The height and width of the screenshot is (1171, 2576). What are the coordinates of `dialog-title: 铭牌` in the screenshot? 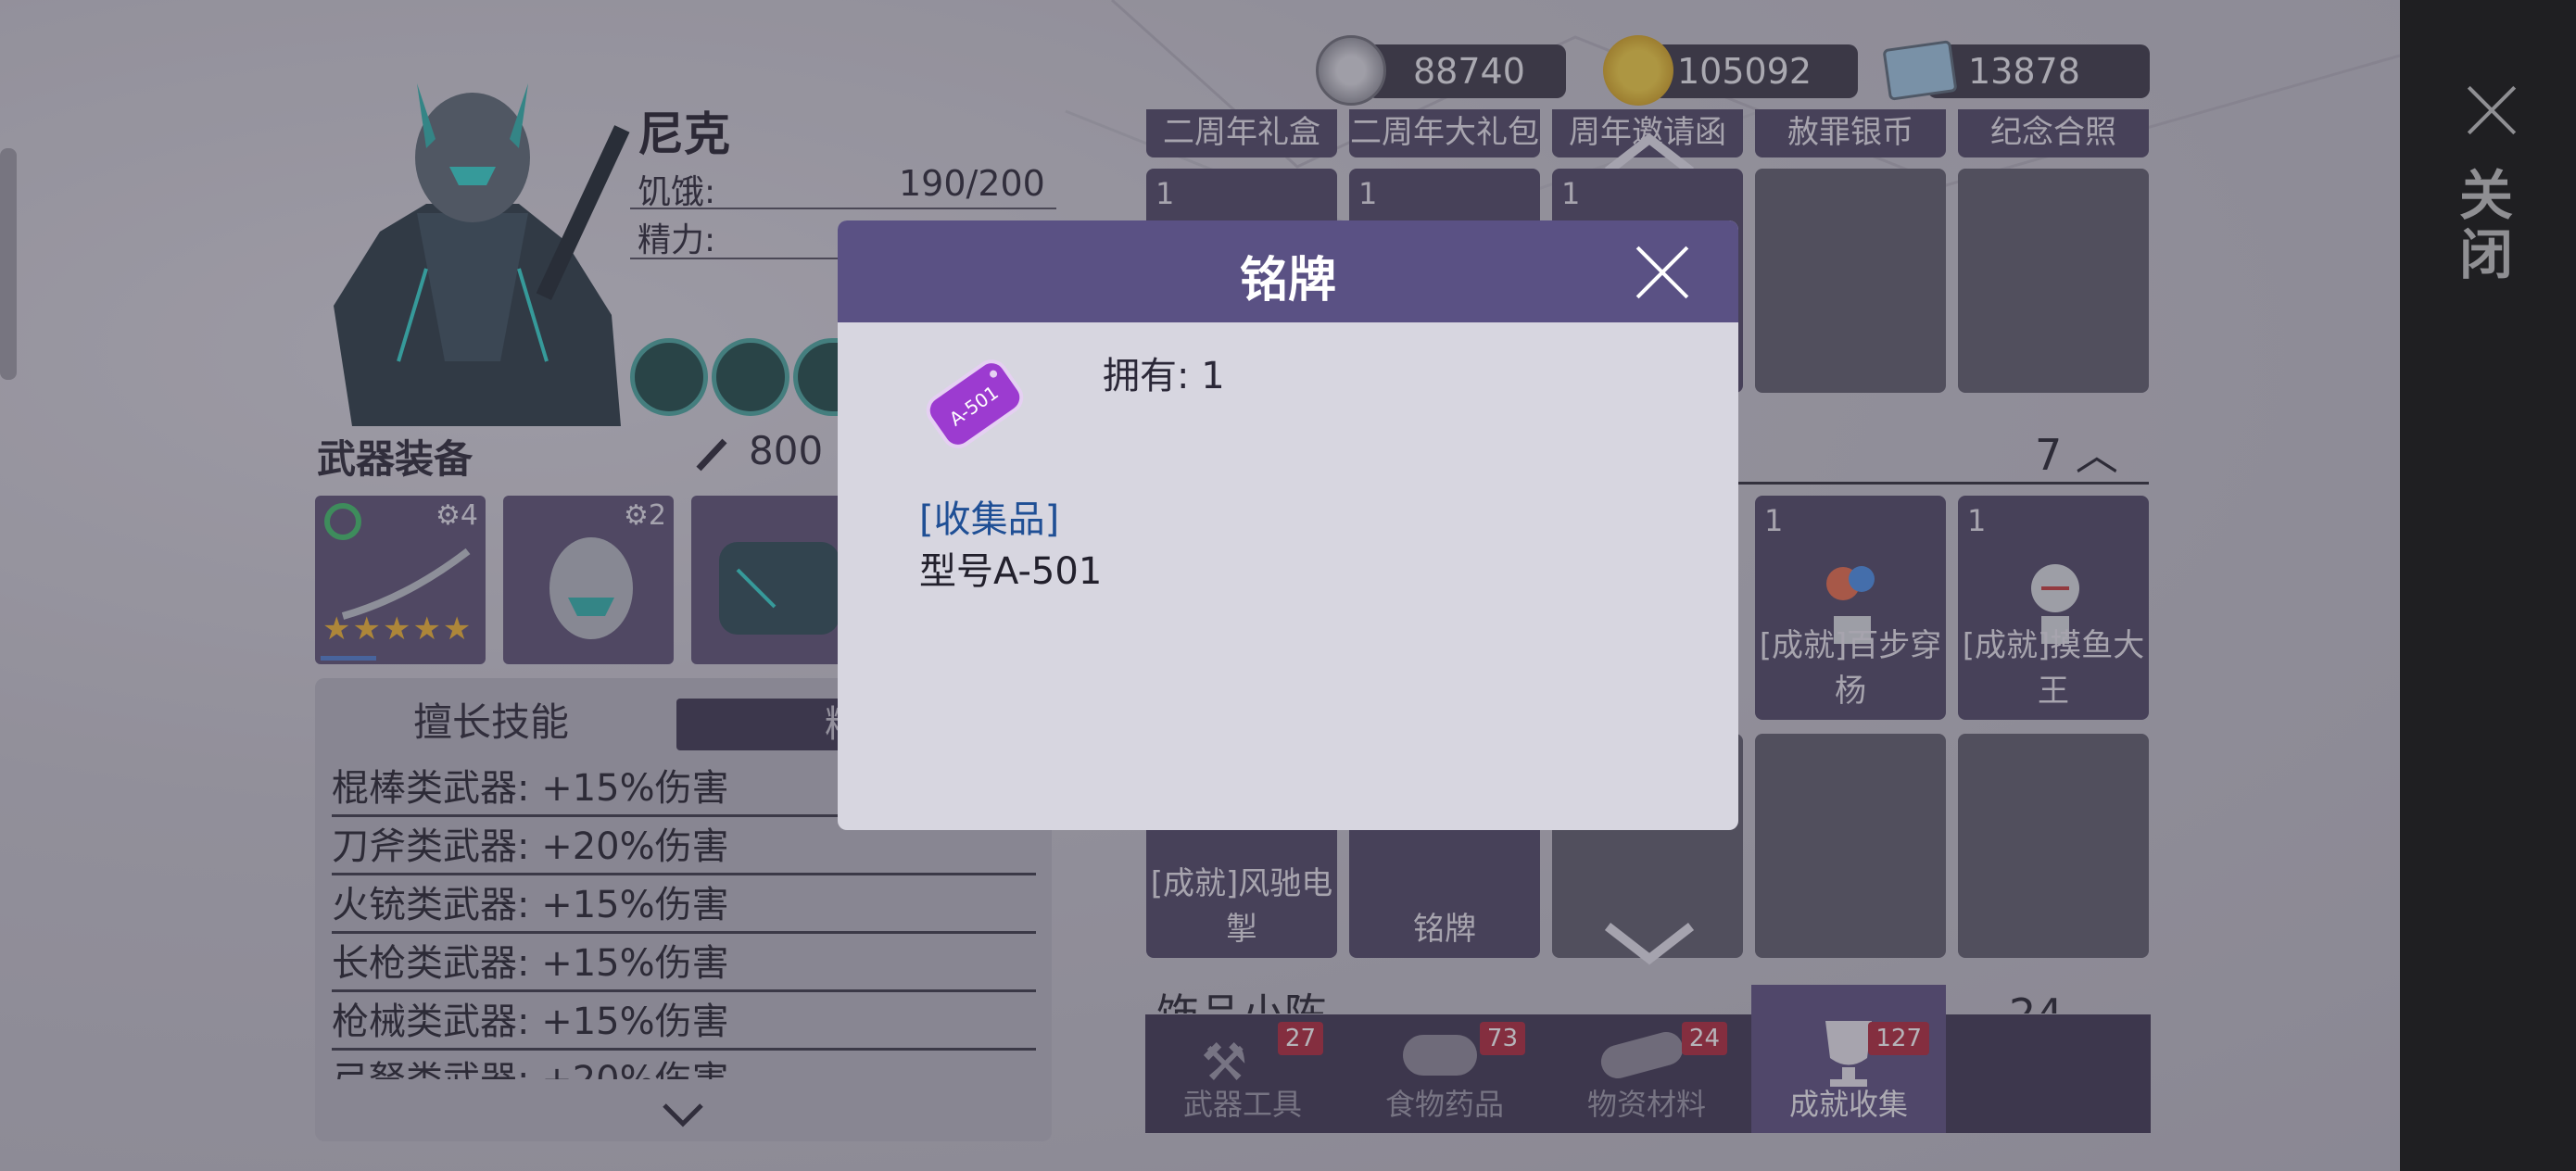 It's located at (1287, 281).